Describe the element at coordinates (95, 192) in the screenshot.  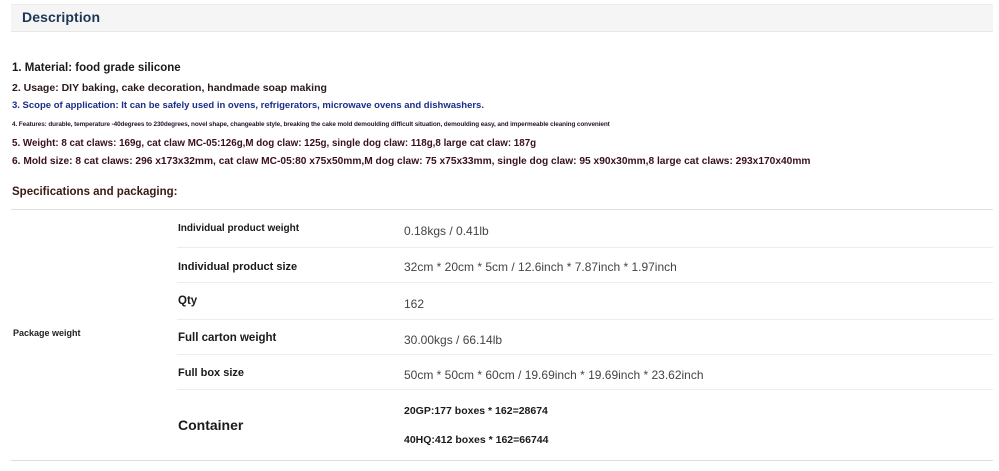
I see `spec-heading: Specifications and packaging:` at that location.